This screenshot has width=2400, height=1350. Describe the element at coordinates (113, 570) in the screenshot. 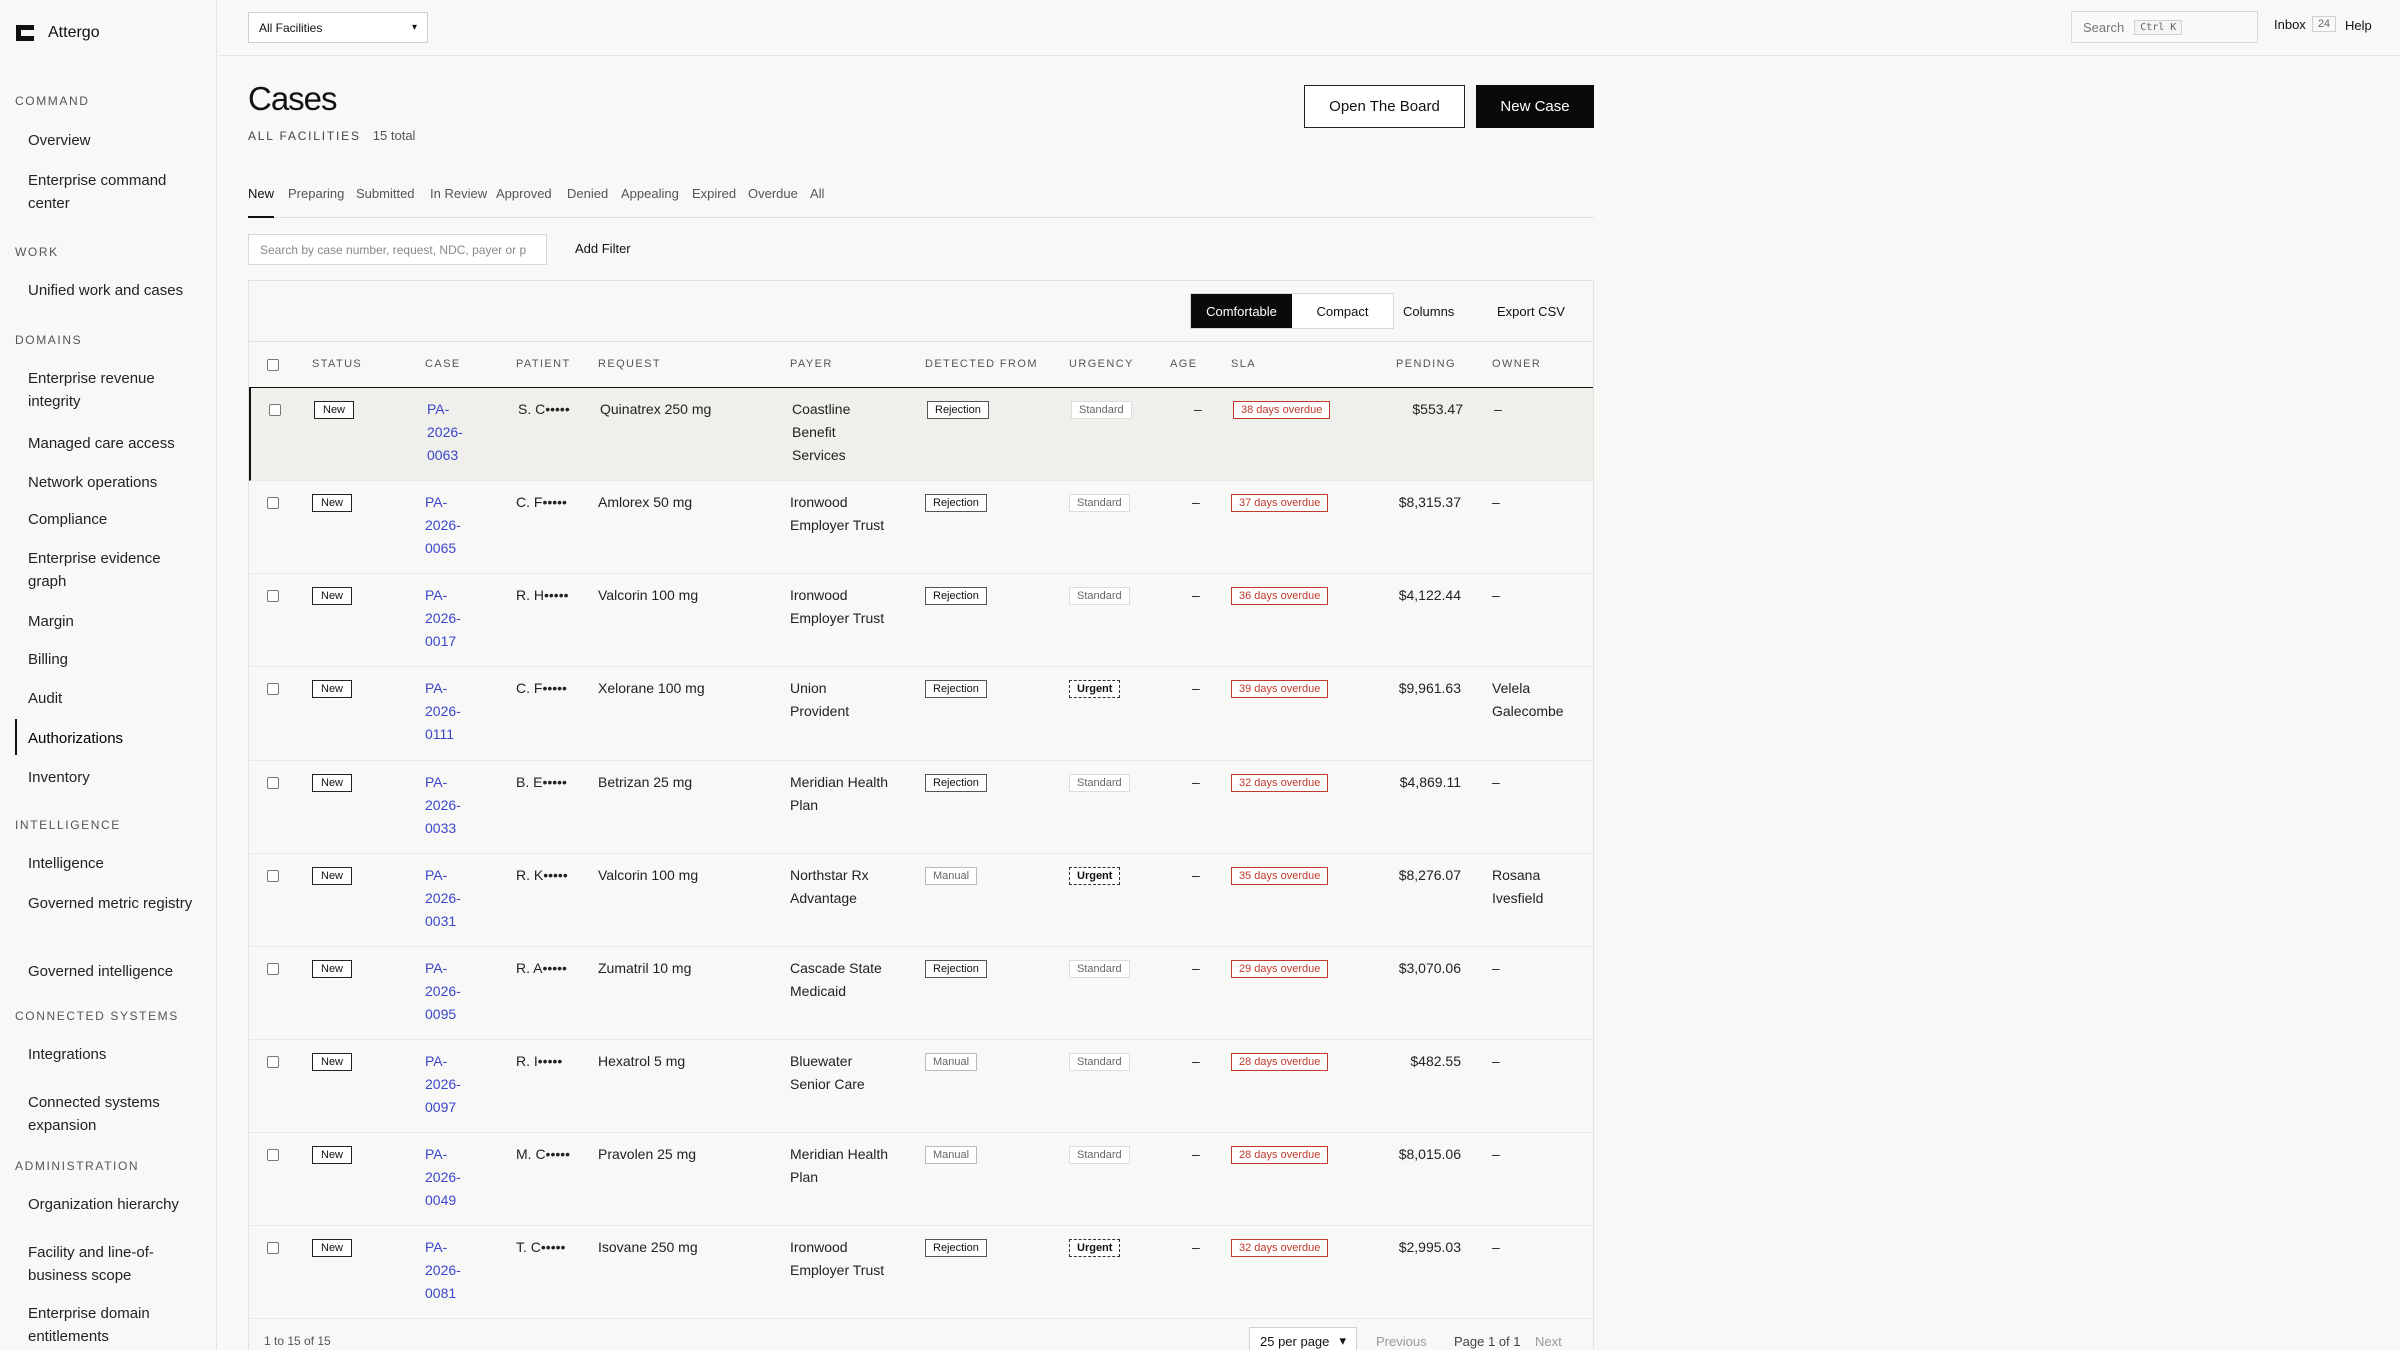

I see `sidebar-item-enterprise-evidence-graph: Enterprise evidence graph` at that location.